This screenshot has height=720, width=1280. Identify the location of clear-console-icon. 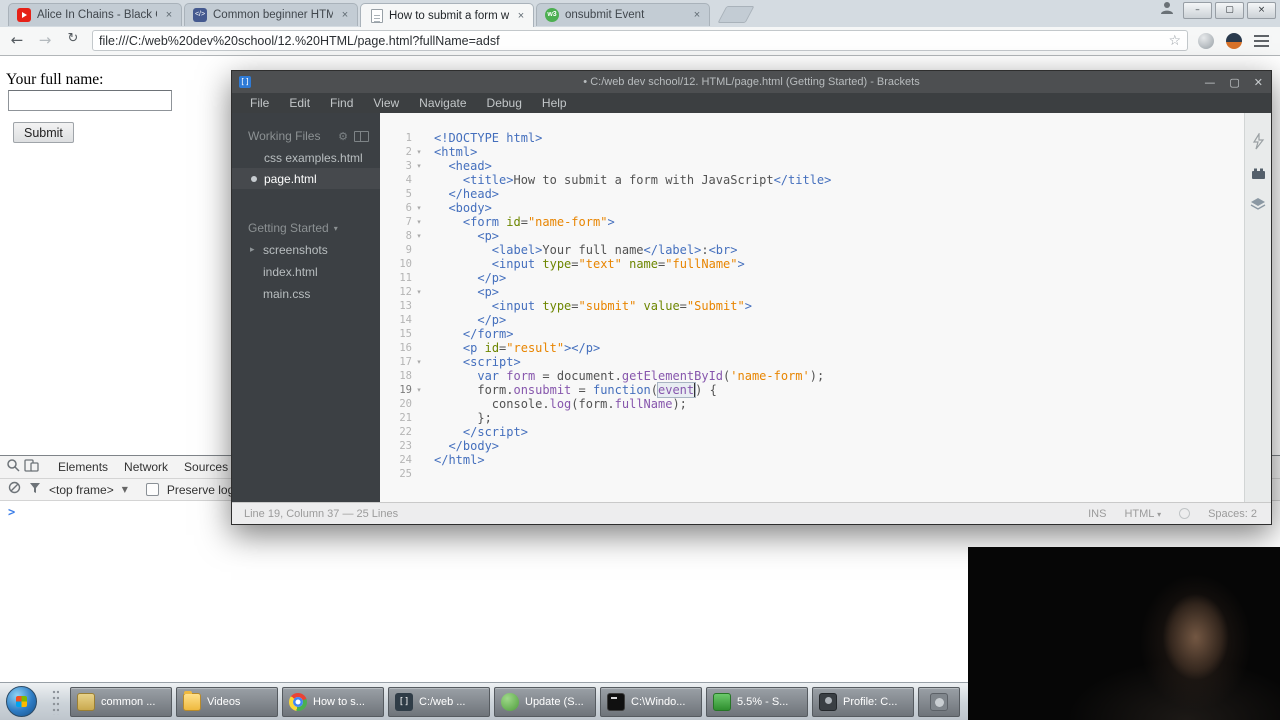
(14, 490).